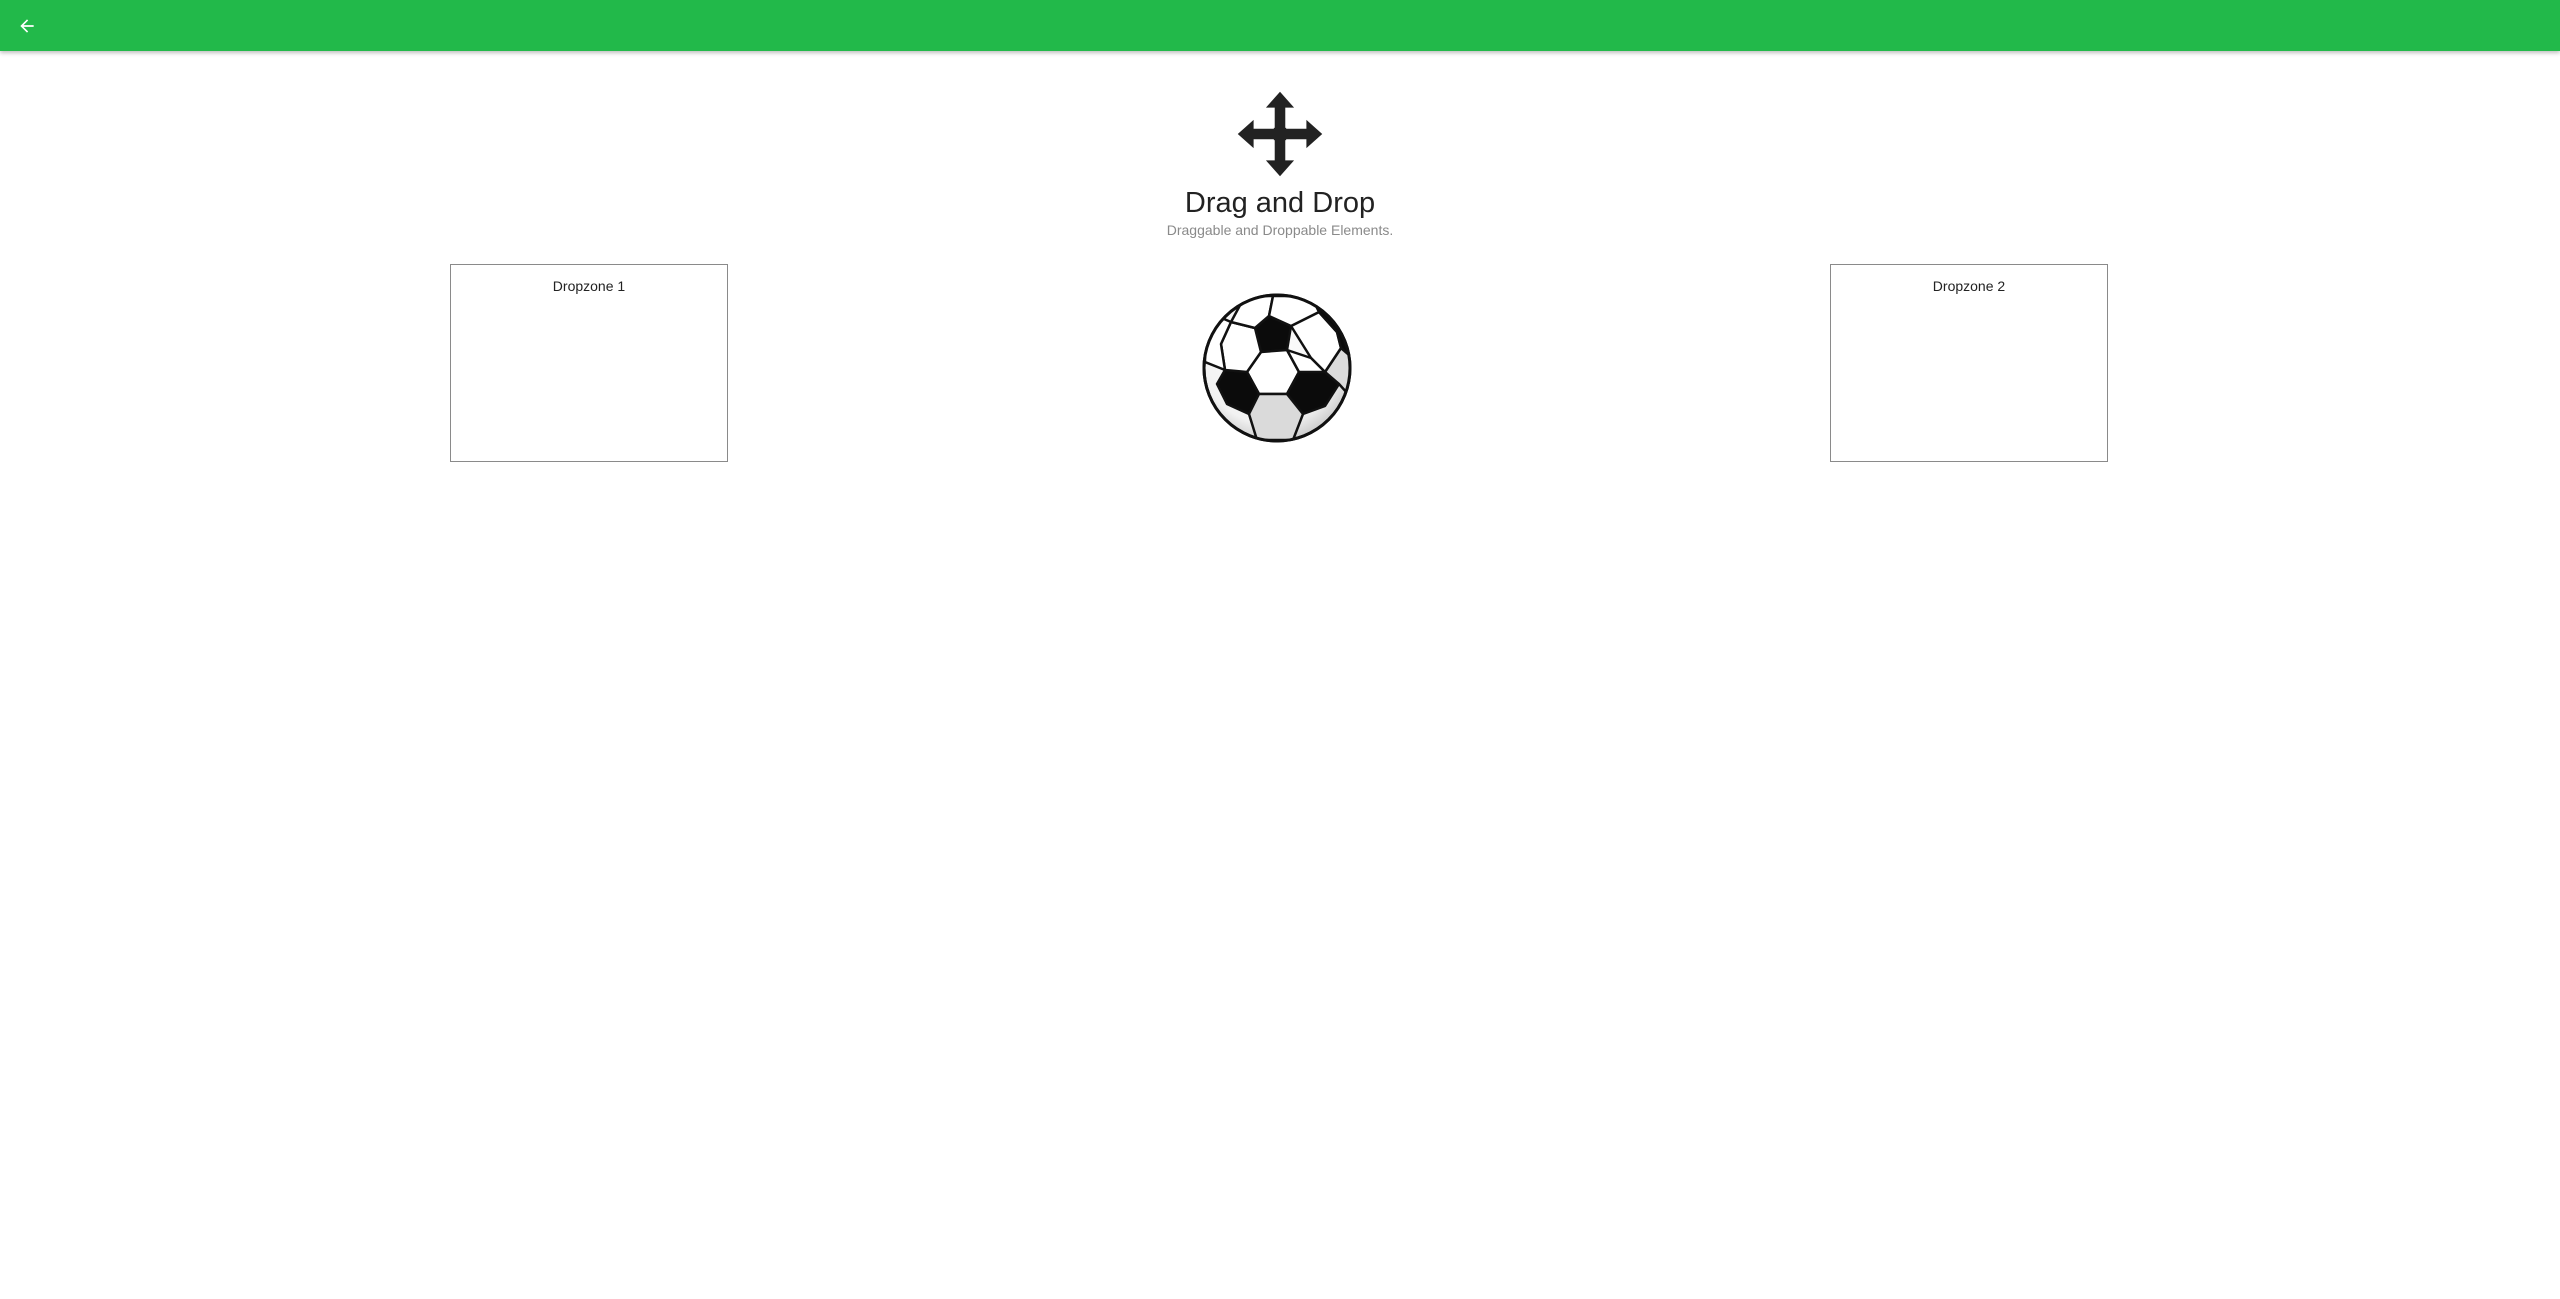 This screenshot has height=1299, width=2560. I want to click on dropzone-1: Dropzone 1, so click(589, 363).